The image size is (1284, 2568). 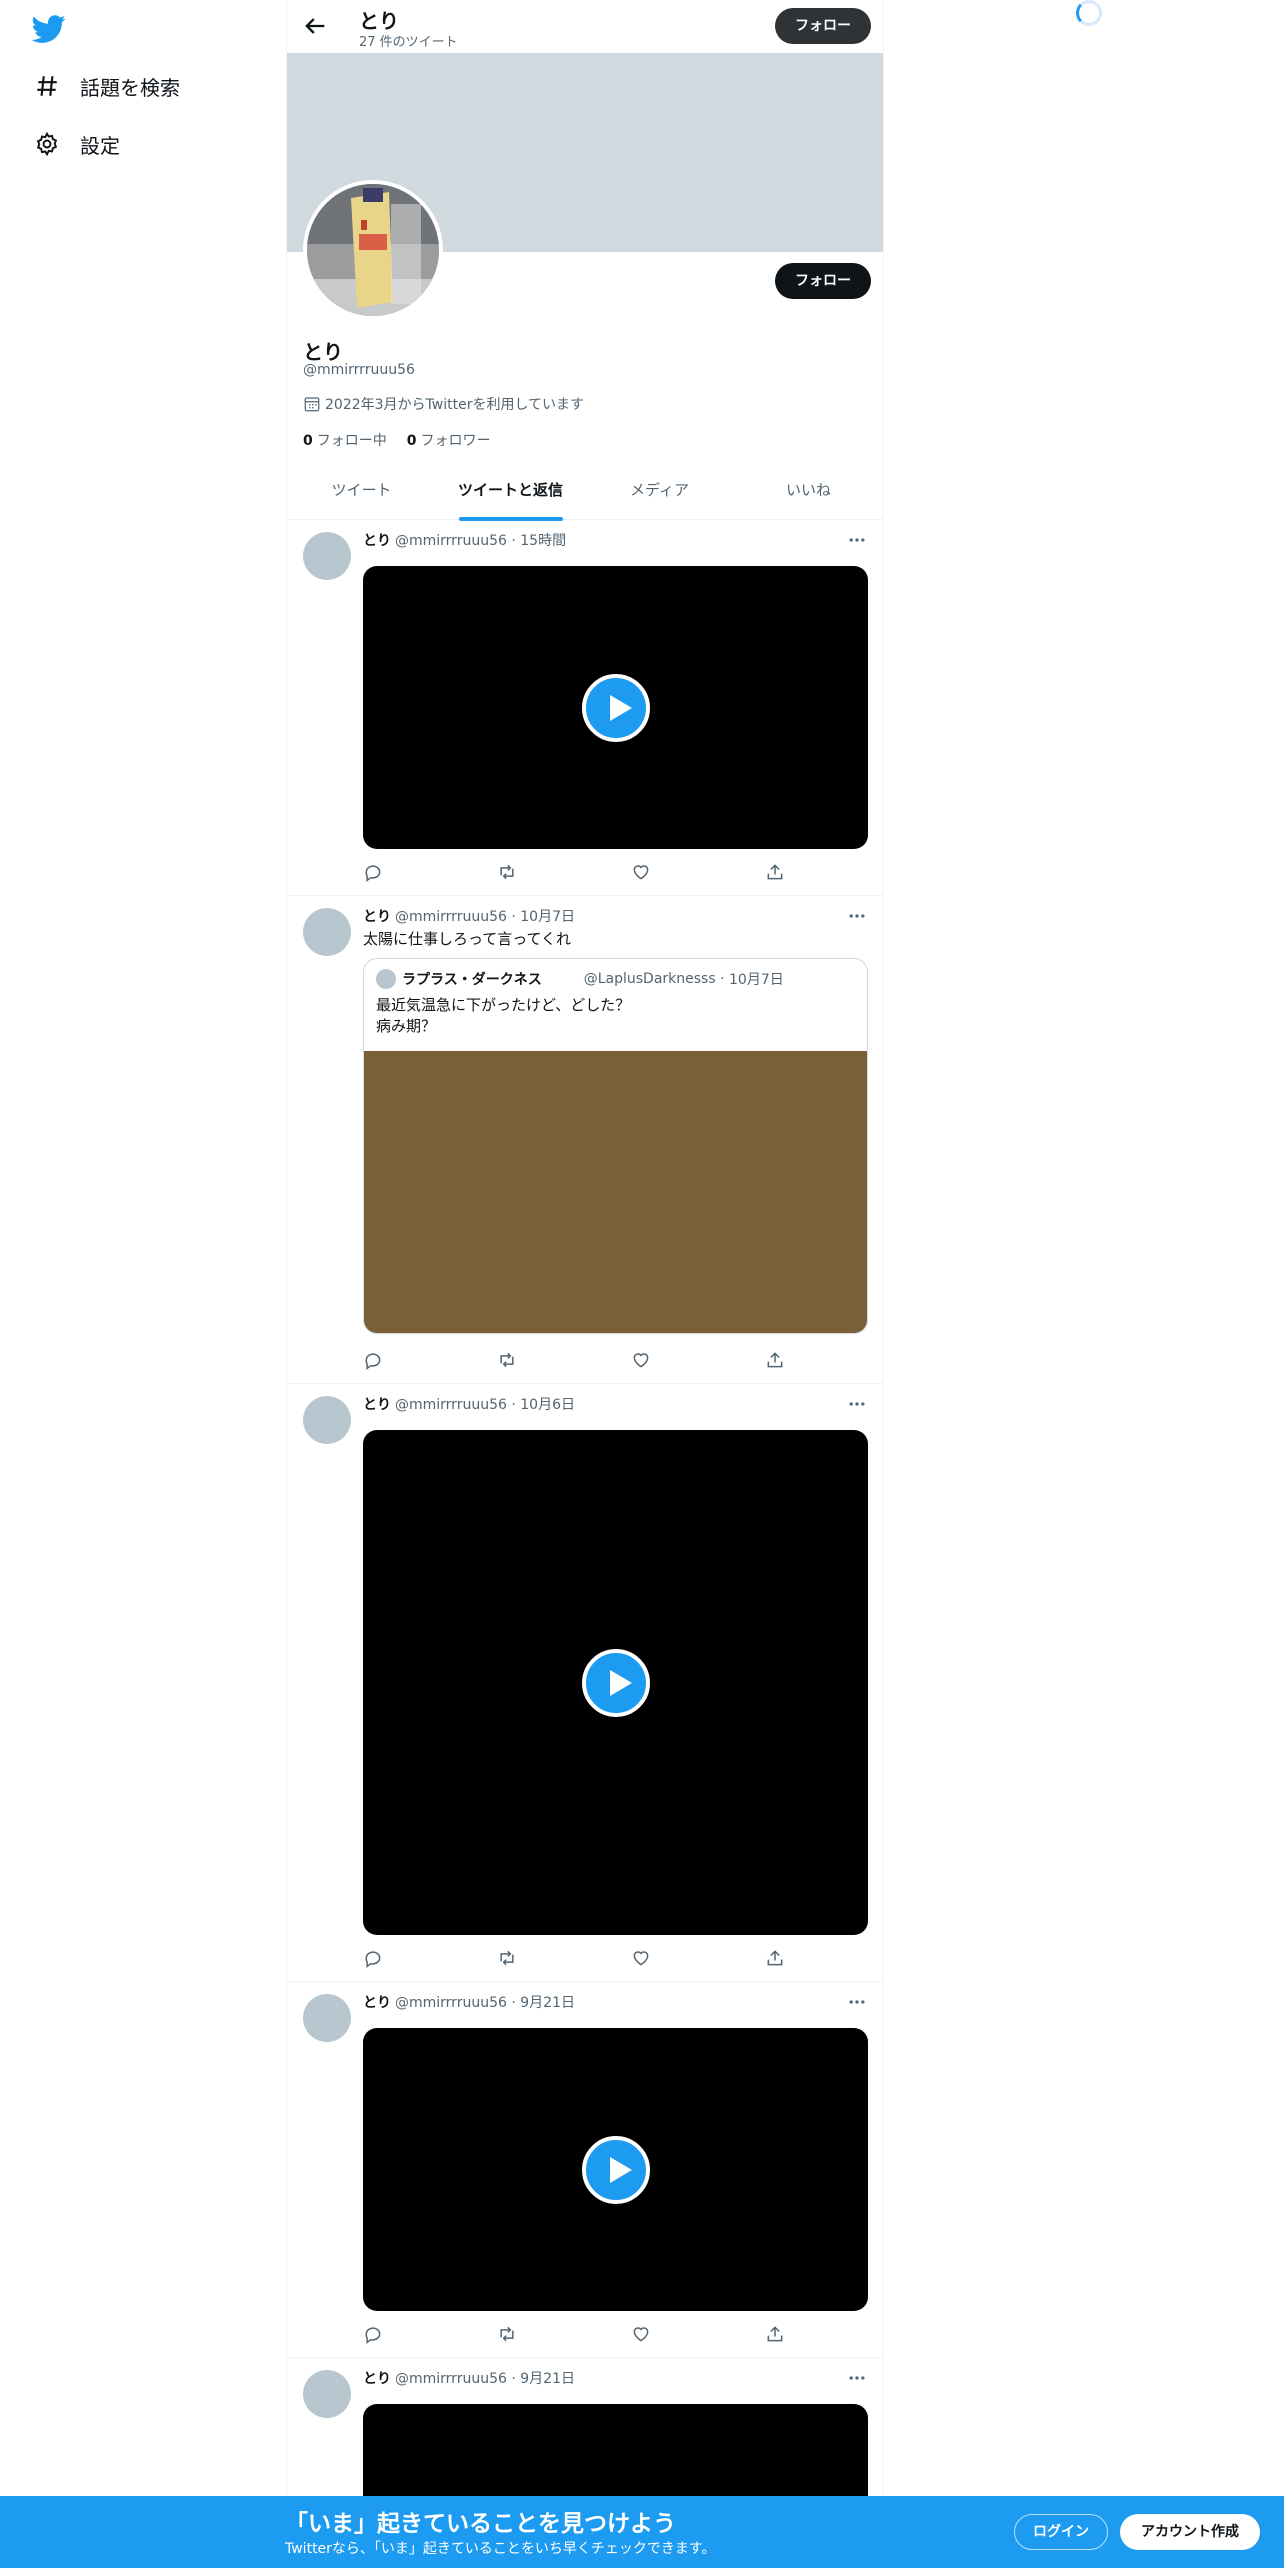 I want to click on quote-image, so click(x=615, y=1192).